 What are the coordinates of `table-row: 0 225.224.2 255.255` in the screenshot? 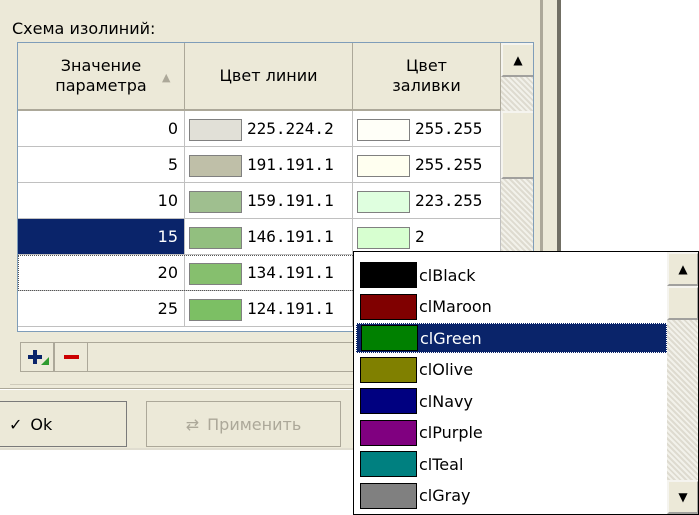 It's located at (259, 129).